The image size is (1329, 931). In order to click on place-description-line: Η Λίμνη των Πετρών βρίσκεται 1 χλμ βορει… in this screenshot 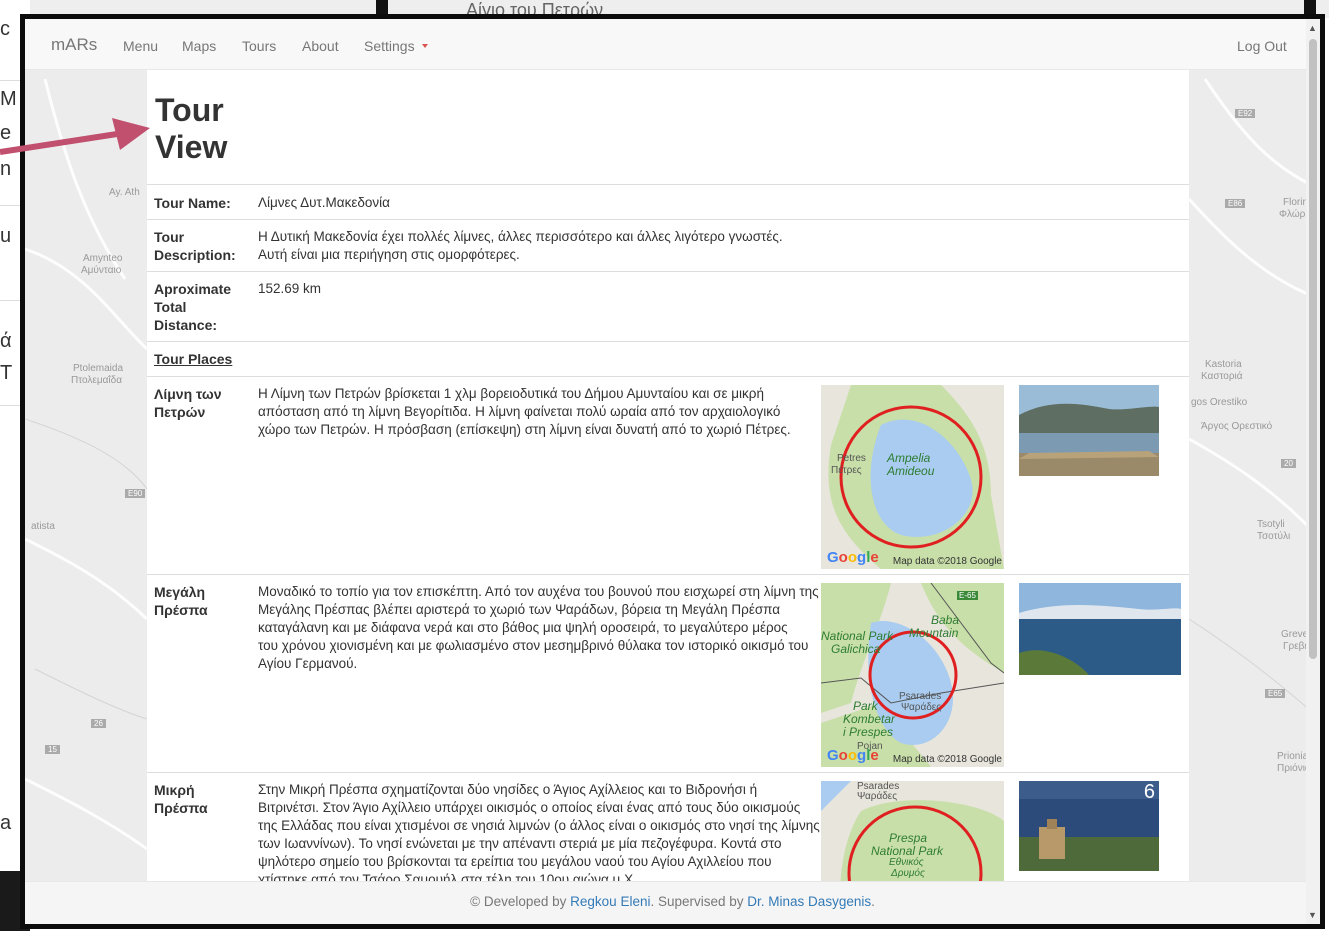, I will do `click(511, 393)`.